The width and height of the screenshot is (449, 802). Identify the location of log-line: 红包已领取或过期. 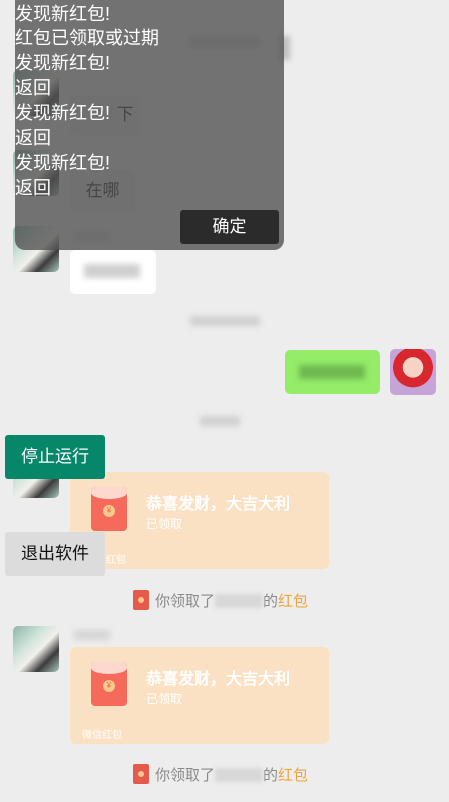
(87, 38).